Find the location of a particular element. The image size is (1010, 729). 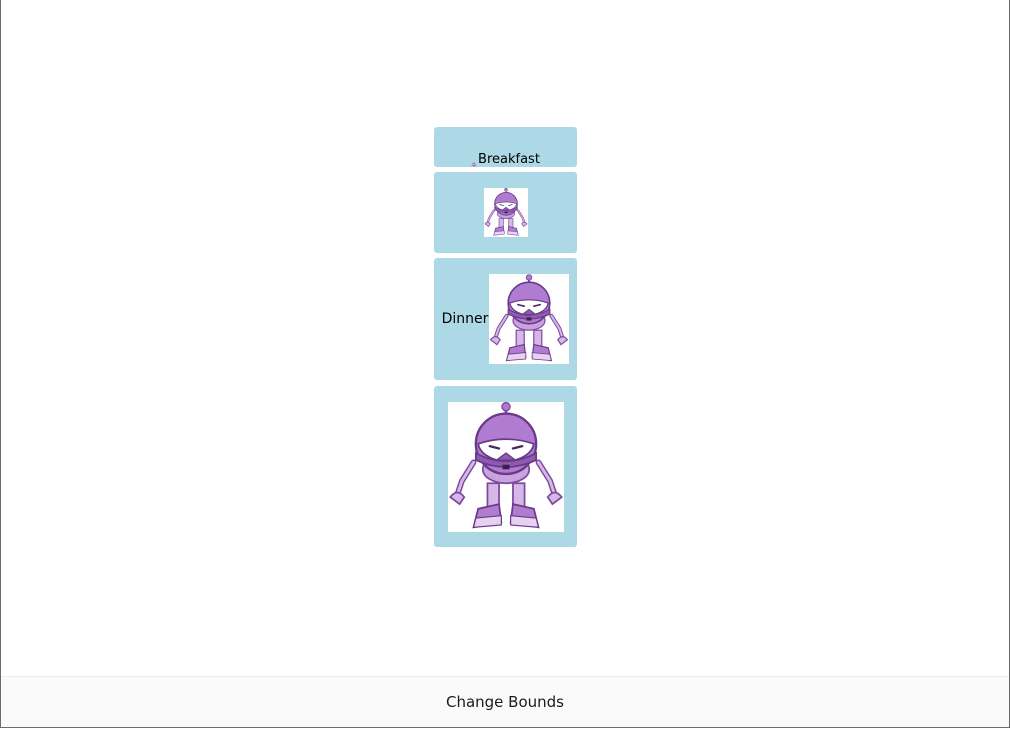

change-bounds-button: Change Bounds is located at coordinates (505, 702).